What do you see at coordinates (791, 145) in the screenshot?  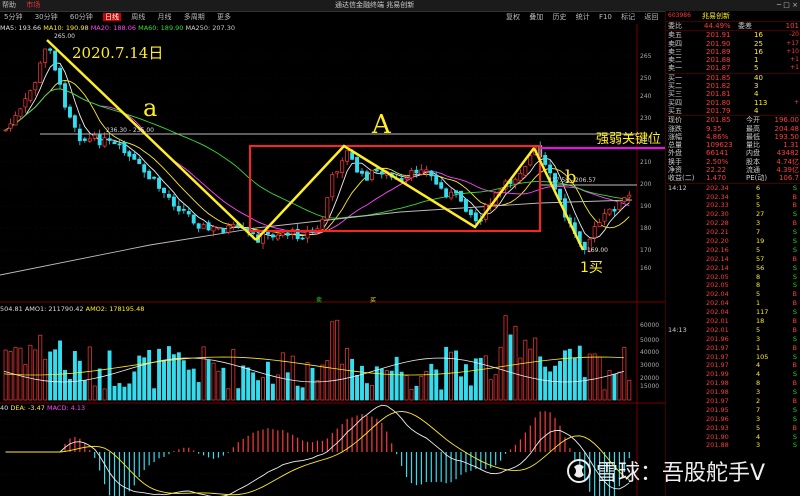 I see `stat-value: 1.31` at bounding box center [791, 145].